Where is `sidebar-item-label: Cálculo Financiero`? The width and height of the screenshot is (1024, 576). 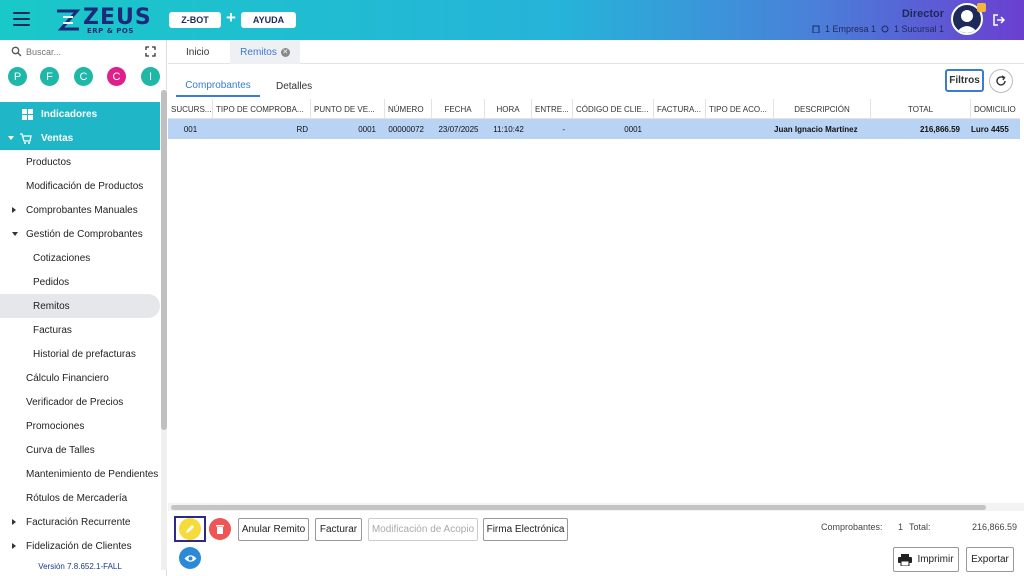 sidebar-item-label: Cálculo Financiero is located at coordinates (67, 378).